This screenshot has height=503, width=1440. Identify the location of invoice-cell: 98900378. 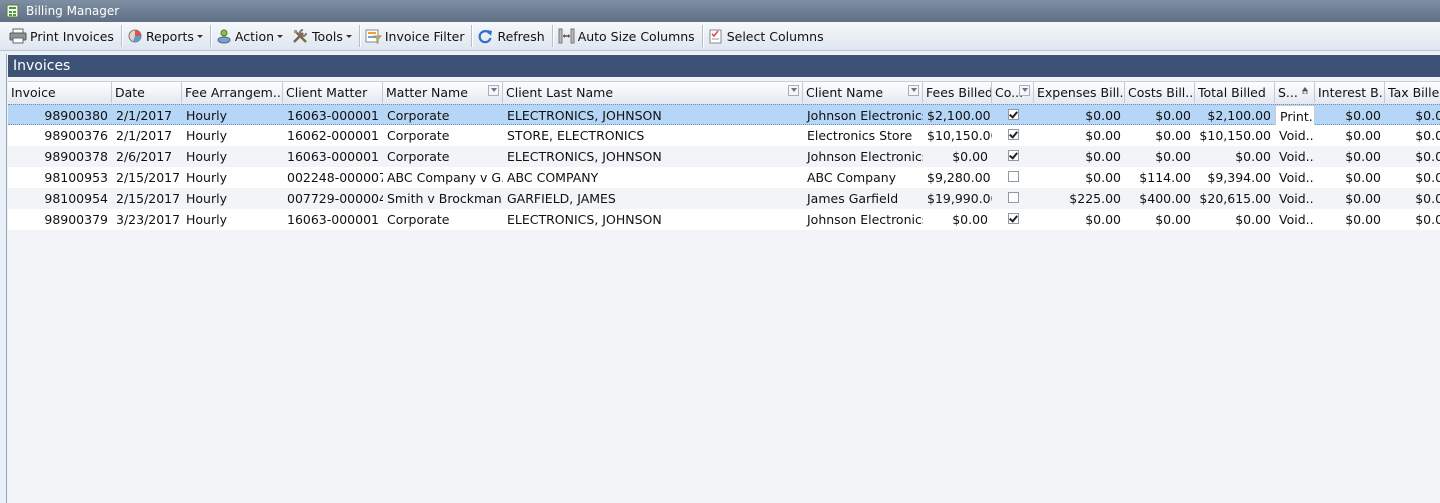
(76, 156).